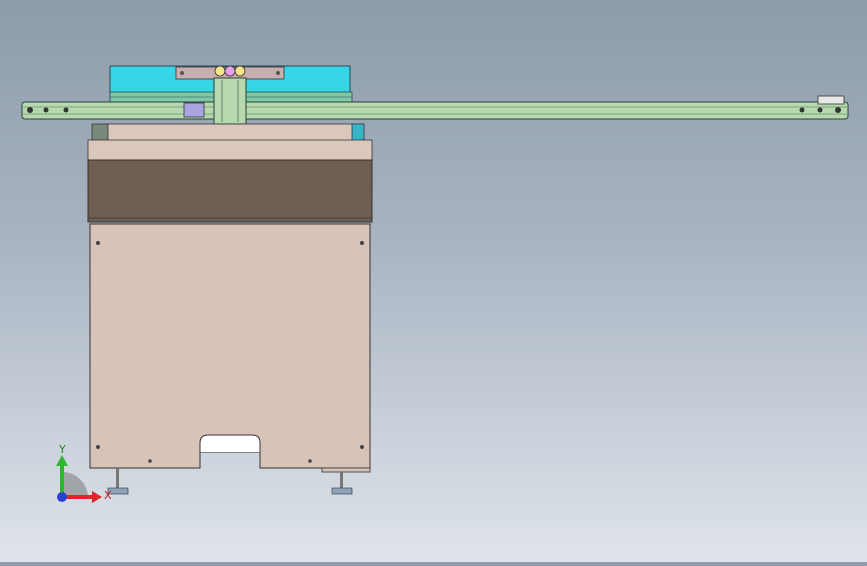 The image size is (867, 566). I want to click on leveling-foot-right, so click(342, 483).